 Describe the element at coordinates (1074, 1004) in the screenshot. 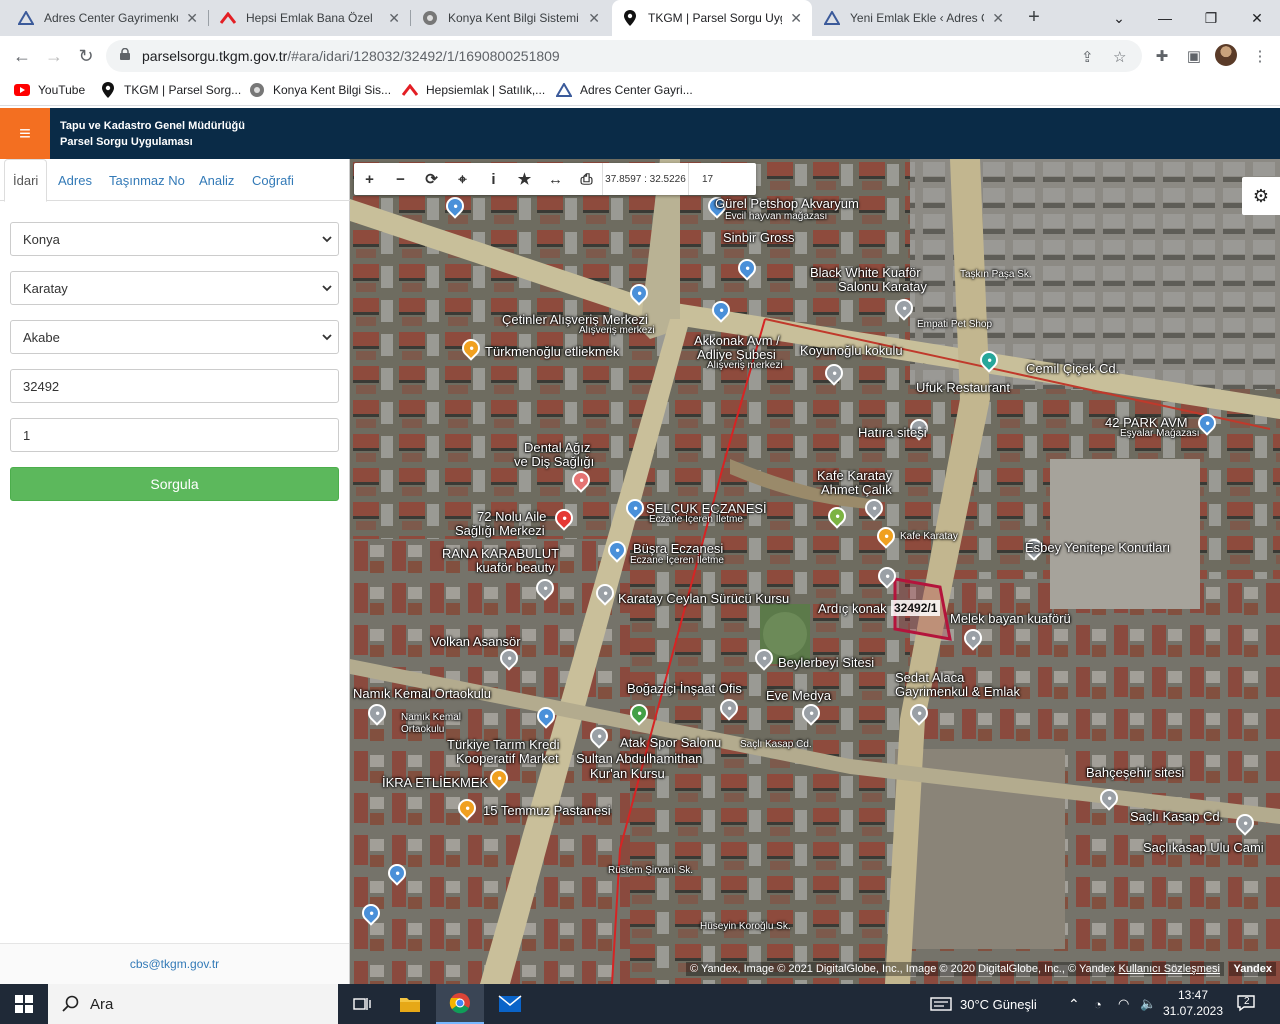

I see `tray-chevron-icon: ⌃` at that location.